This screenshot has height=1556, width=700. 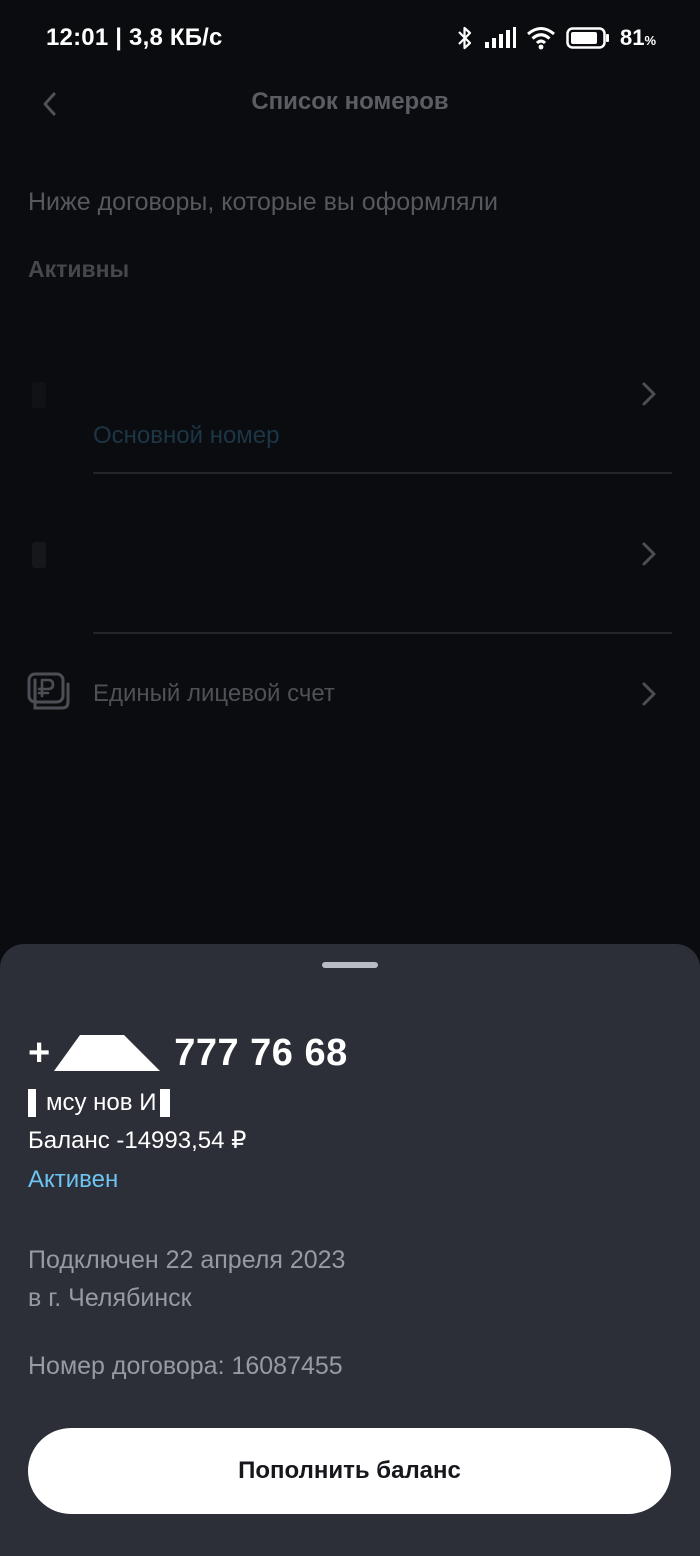 I want to click on owner-name: мсу нов И, so click(x=99, y=1103).